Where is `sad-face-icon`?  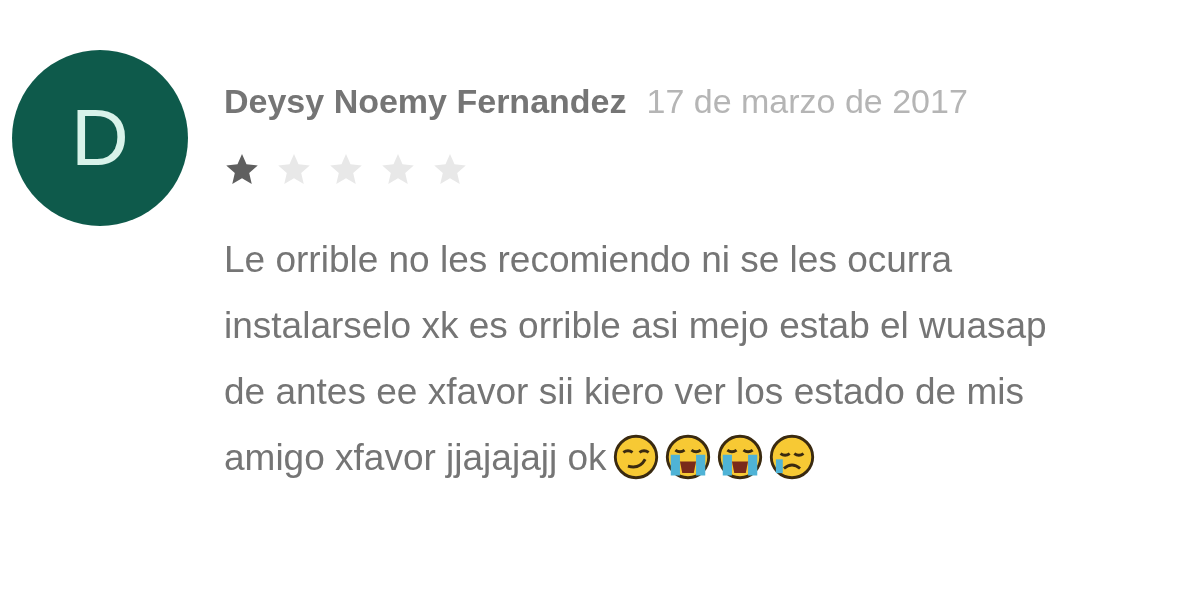 sad-face-icon is located at coordinates (791, 457).